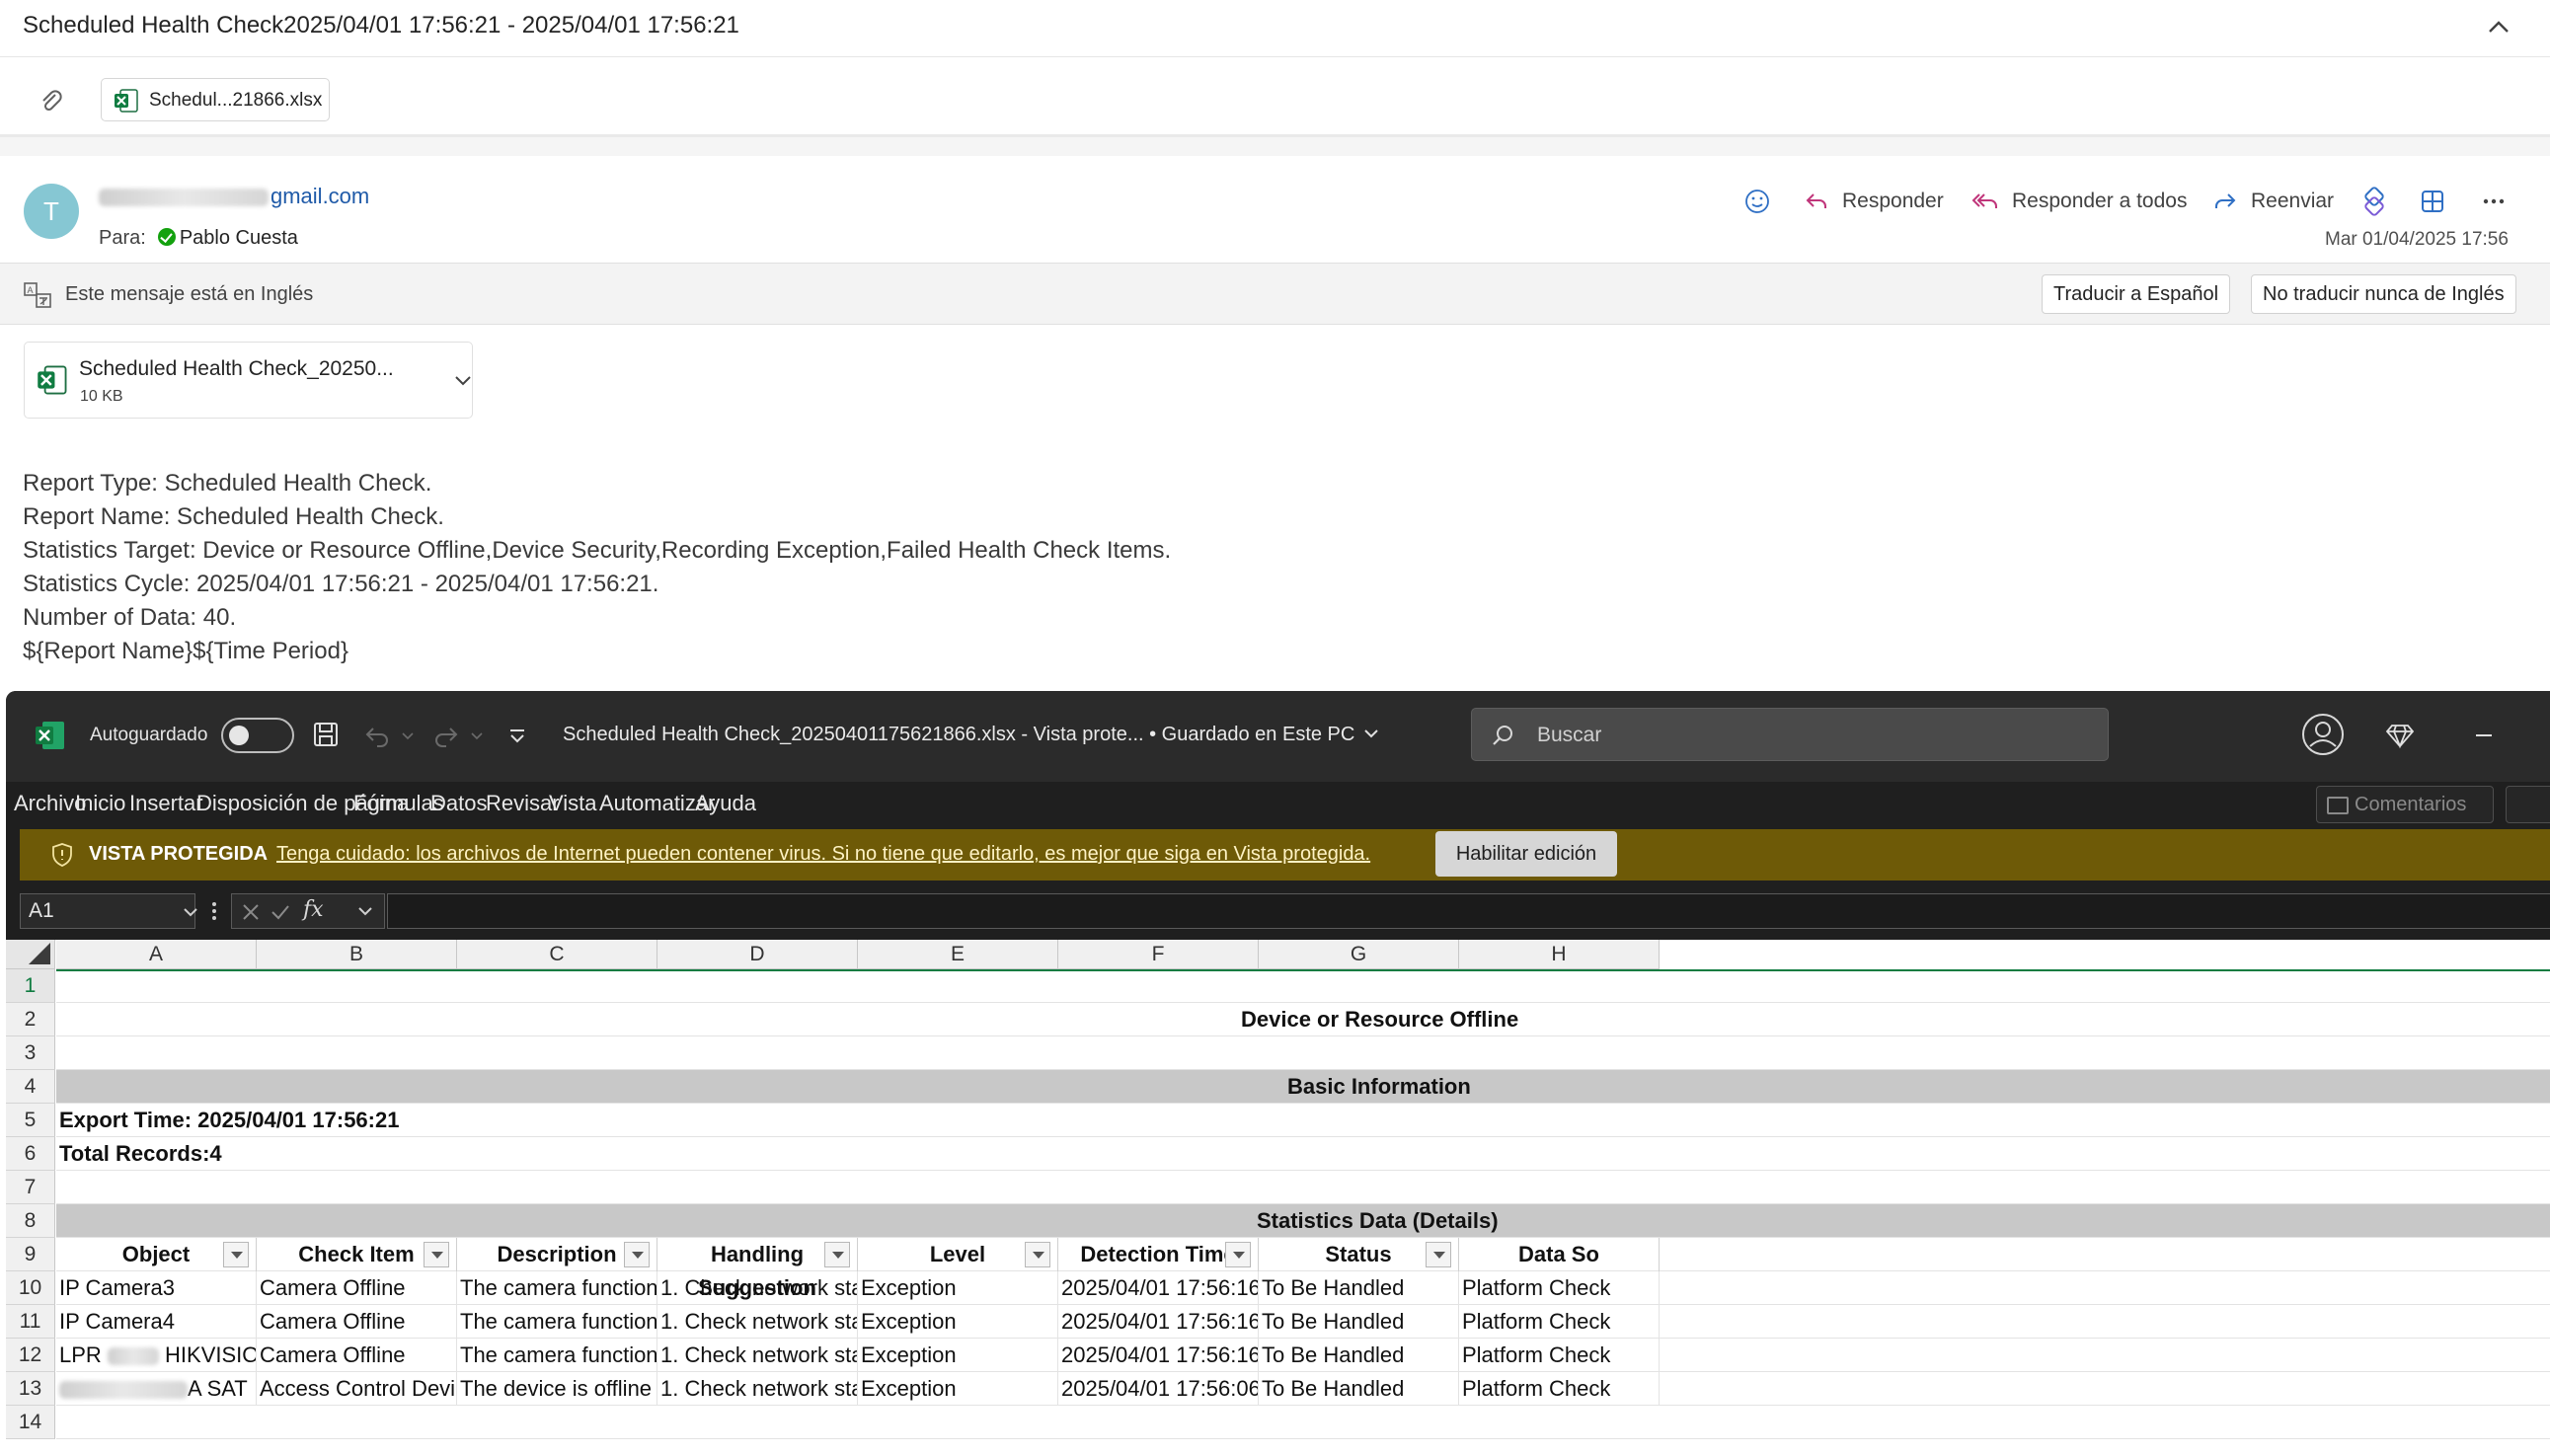 Image resolution: width=2550 pixels, height=1456 pixels. I want to click on emoji-button, so click(1763, 201).